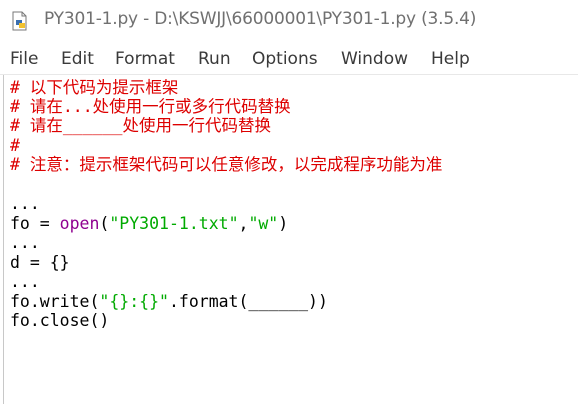 The image size is (578, 404). I want to click on code-line: # 请在______处使用一行代码替换, so click(140, 125).